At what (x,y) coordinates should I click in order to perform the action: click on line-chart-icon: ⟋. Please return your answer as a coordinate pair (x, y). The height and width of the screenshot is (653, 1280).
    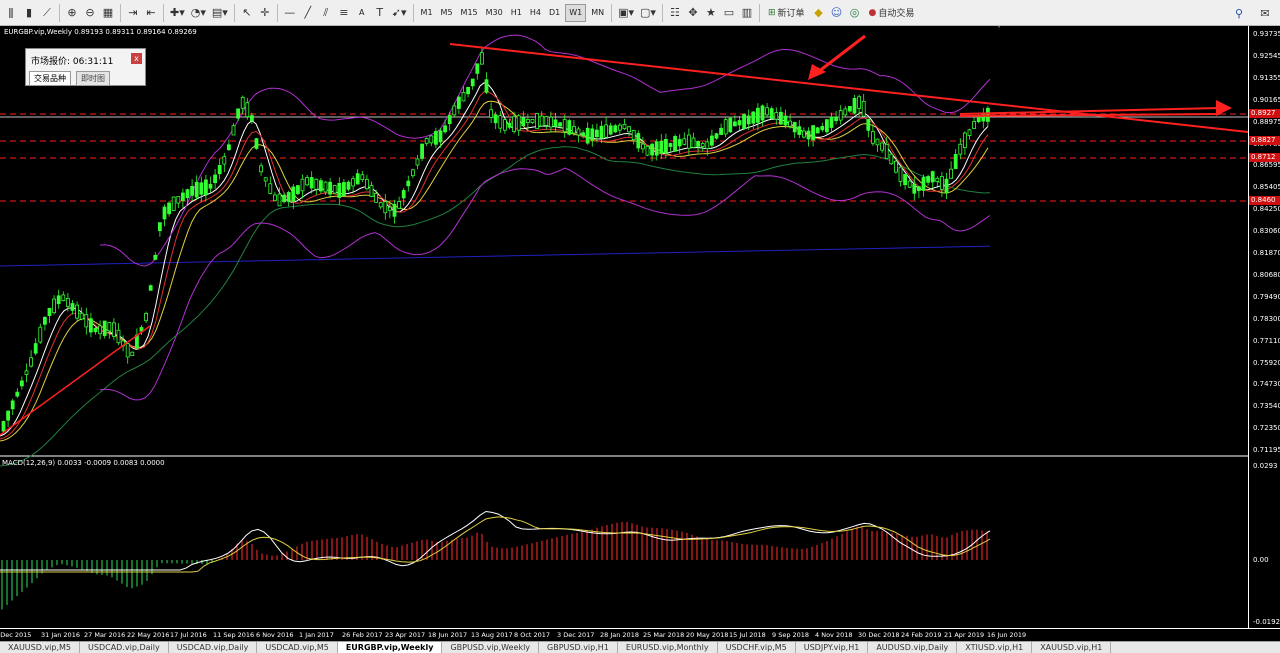
    Looking at the image, I should click on (47, 13).